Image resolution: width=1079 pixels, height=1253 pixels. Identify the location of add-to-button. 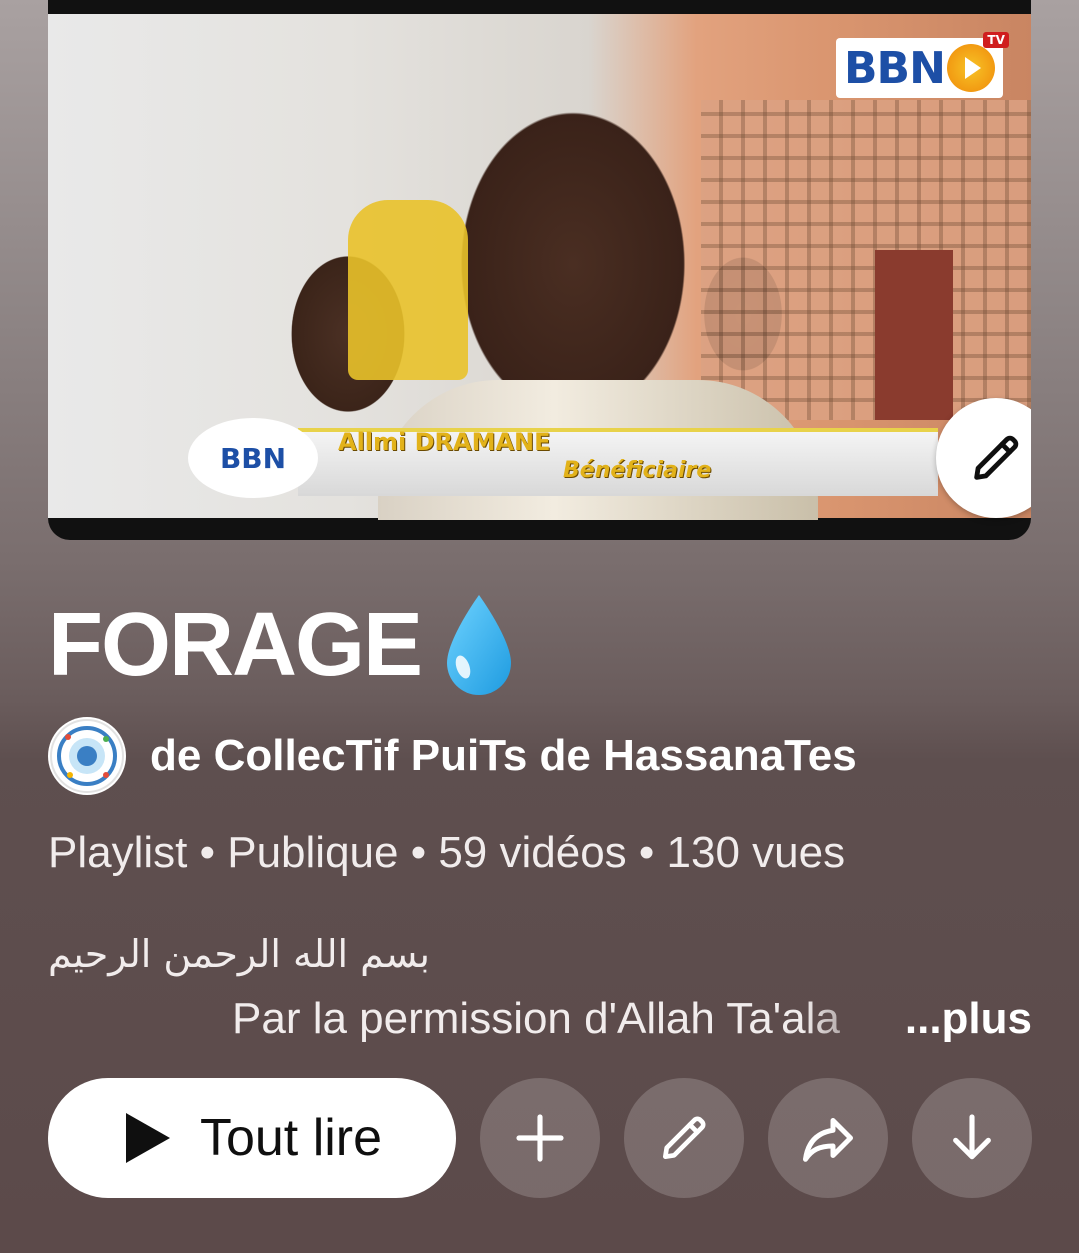
(540, 1138).